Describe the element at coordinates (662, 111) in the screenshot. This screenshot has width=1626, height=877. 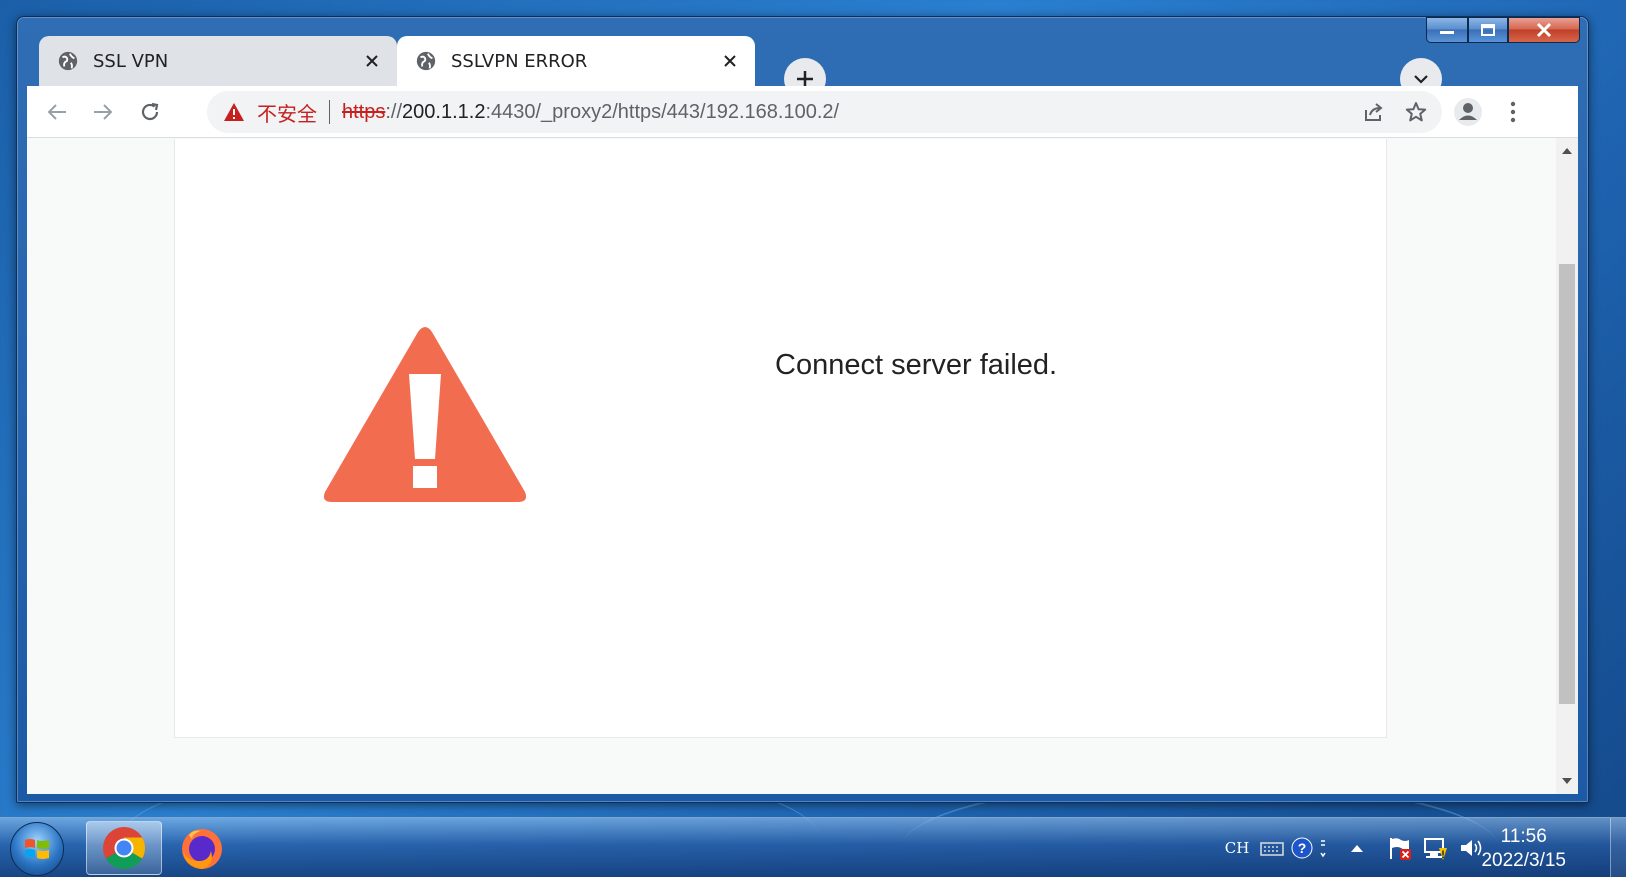
I see `url-path: :4430/_proxy2/https/443/192.168.100.2/` at that location.